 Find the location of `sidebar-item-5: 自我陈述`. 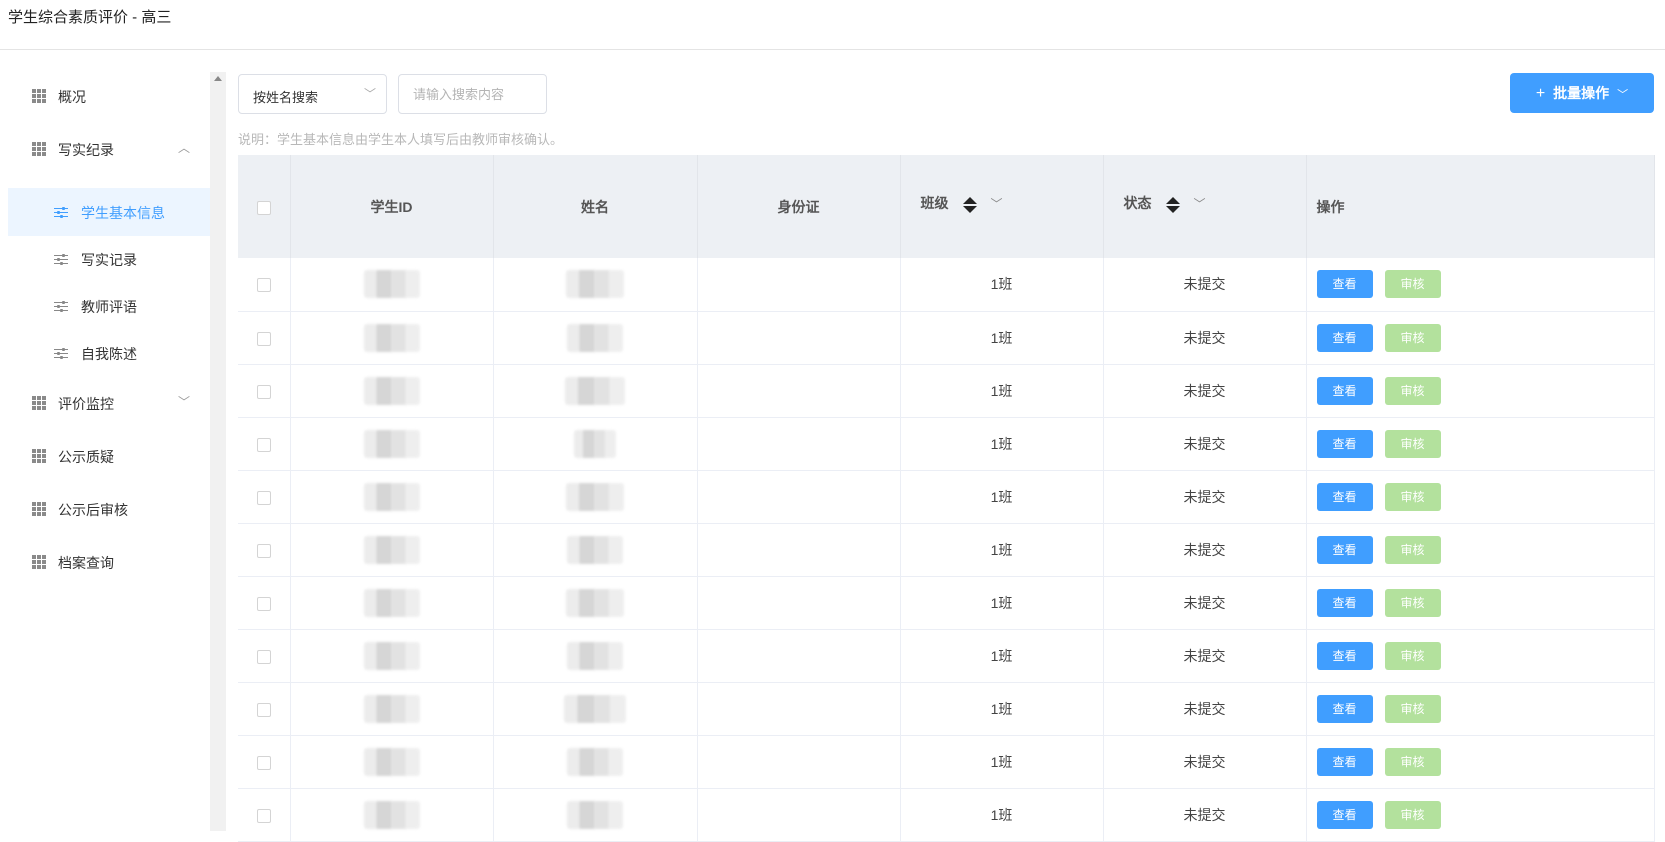

sidebar-item-5: 自我陈述 is located at coordinates (109, 353).